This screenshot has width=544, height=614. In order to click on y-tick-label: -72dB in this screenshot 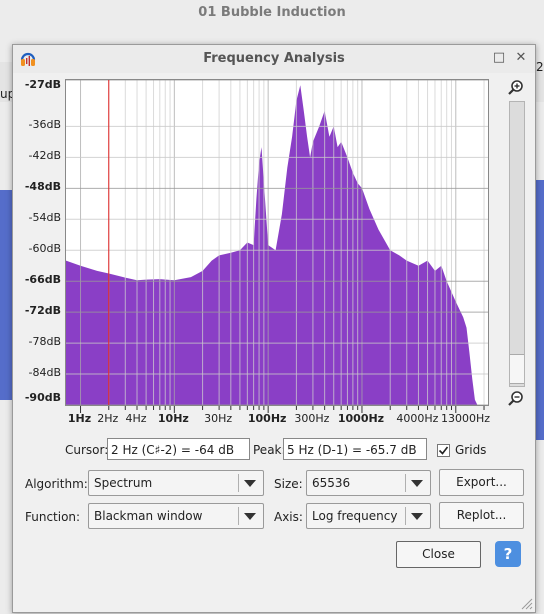, I will do `click(42, 311)`.